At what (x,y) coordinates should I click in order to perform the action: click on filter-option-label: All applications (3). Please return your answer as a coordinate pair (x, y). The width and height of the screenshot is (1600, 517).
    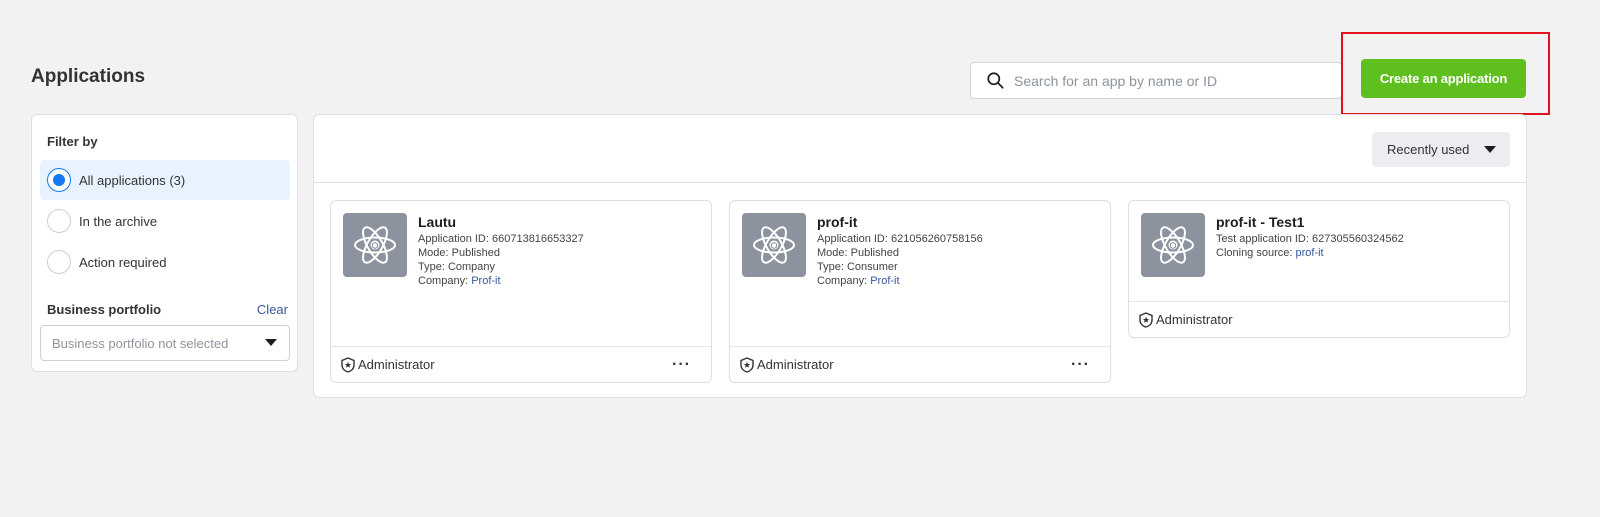
    Looking at the image, I should click on (132, 180).